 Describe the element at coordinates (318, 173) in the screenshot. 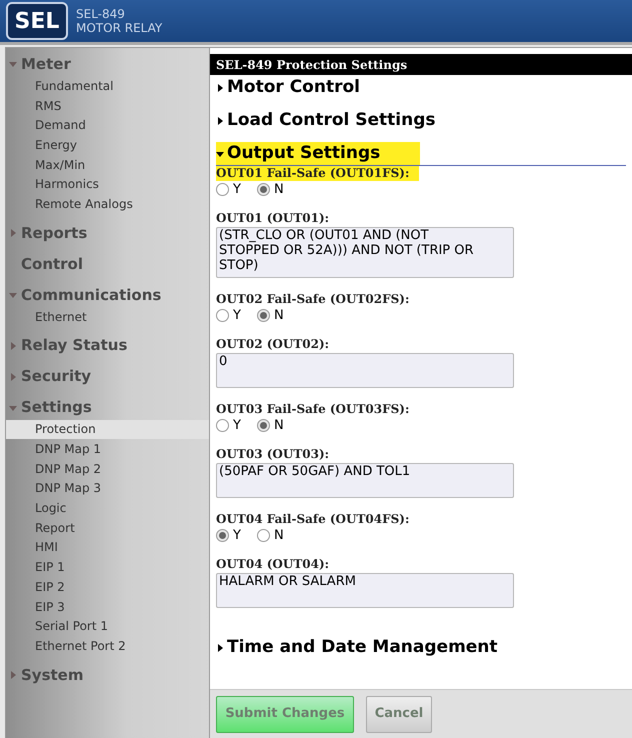

I see `field-label: OUT01 Fail-Safe (OUT01FS):` at that location.